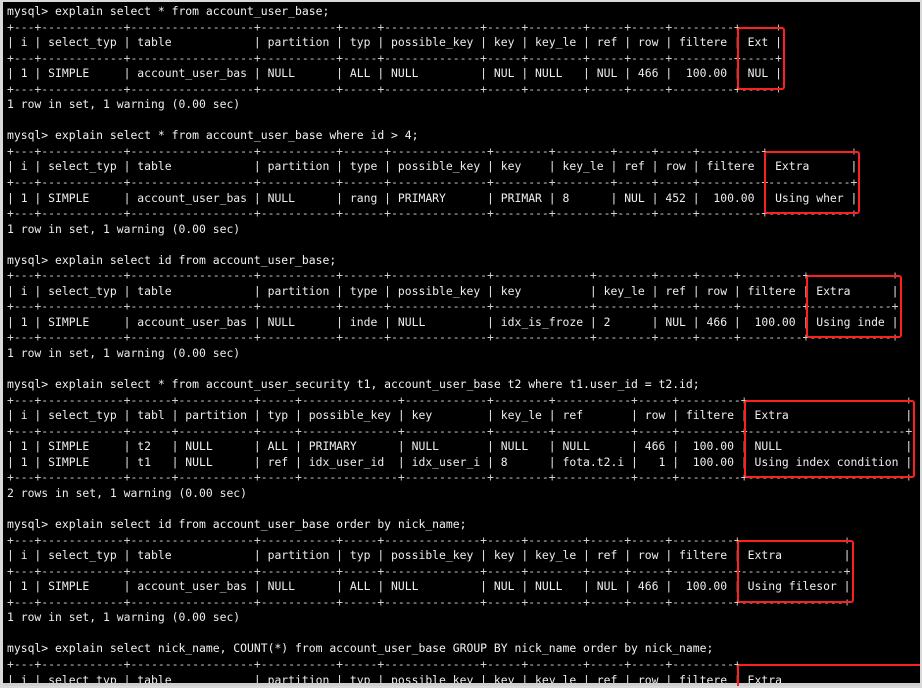 The width and height of the screenshot is (922, 688). What do you see at coordinates (127, 492) in the screenshot?
I see `status-line: 2 rows in set, 1 warning (0.00 sec)` at bounding box center [127, 492].